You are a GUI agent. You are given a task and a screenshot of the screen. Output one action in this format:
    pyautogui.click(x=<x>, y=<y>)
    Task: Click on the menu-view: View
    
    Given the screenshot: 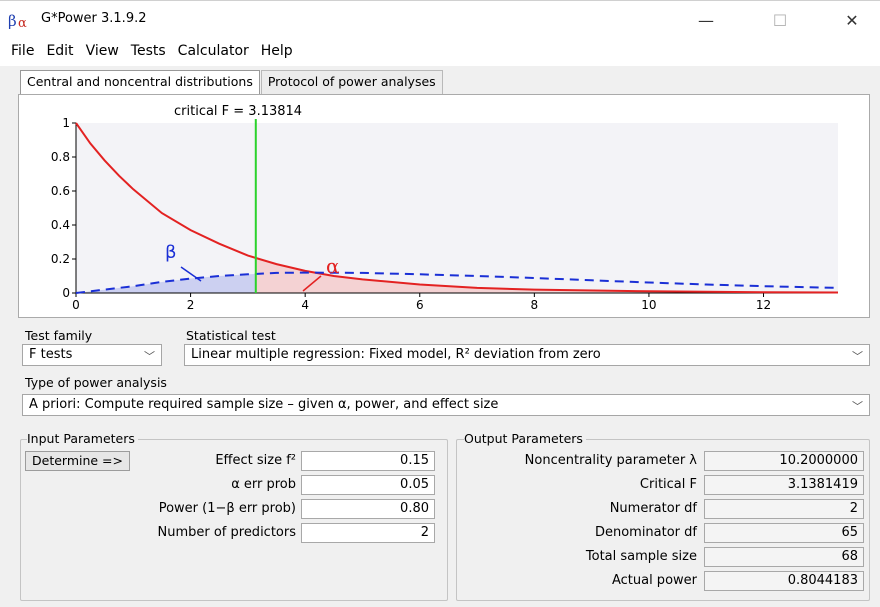 What is the action you would take?
    pyautogui.click(x=102, y=51)
    